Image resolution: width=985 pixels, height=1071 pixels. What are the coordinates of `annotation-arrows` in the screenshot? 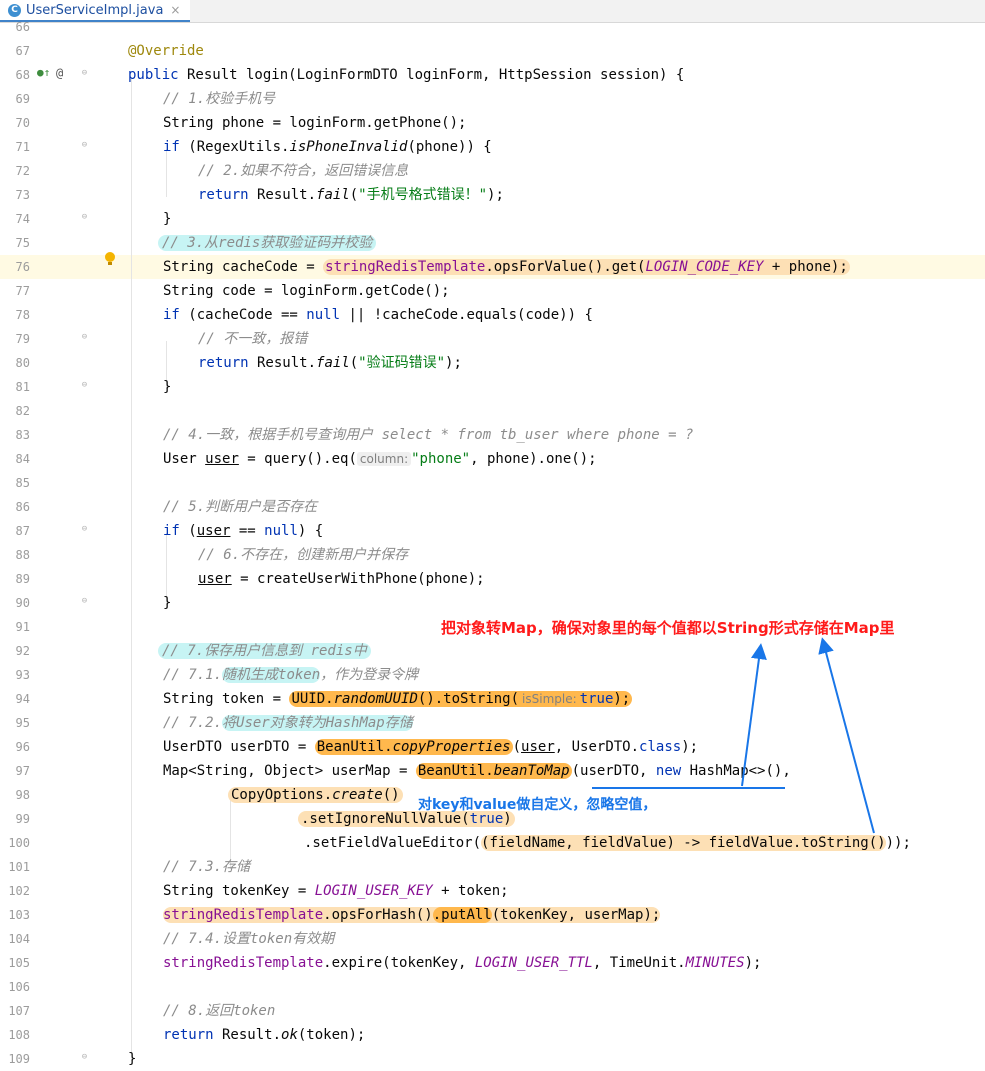 It's located at (733, 735).